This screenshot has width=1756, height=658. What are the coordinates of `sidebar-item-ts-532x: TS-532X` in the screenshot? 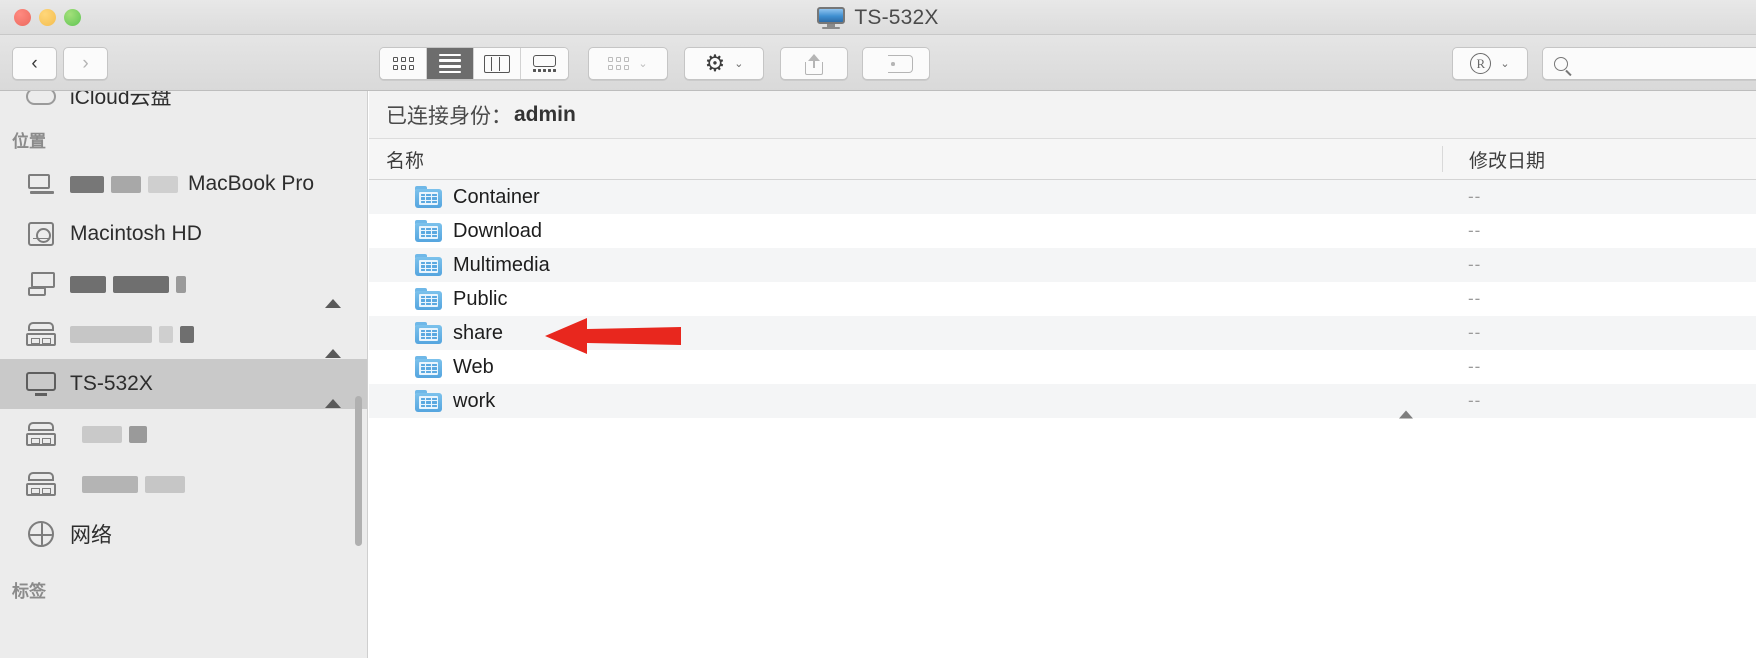 It's located at (183, 384).